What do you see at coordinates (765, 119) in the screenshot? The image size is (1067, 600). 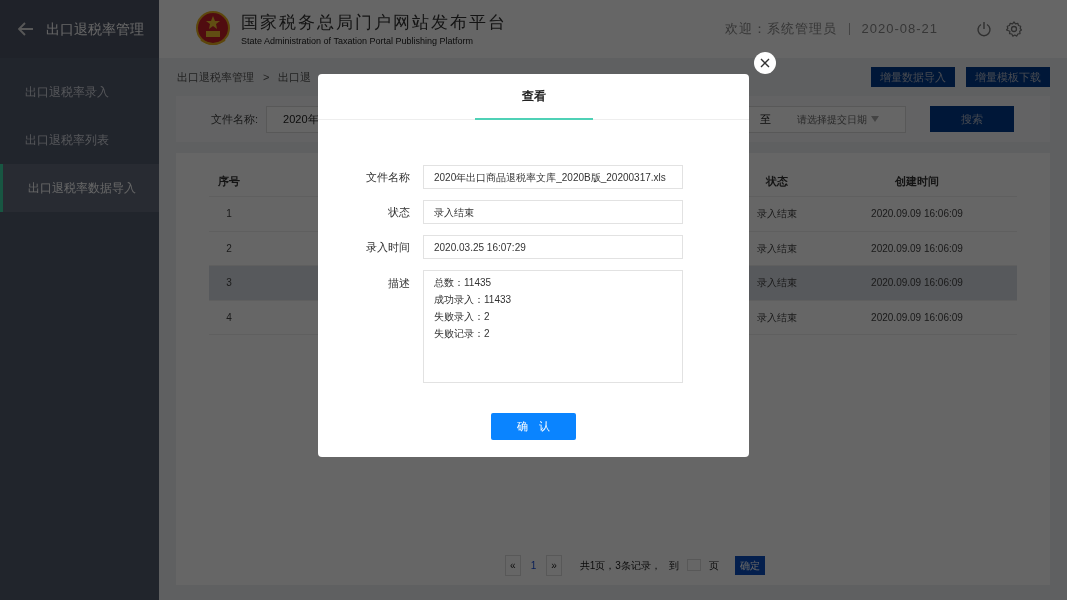 I see `range-separator: 至` at bounding box center [765, 119].